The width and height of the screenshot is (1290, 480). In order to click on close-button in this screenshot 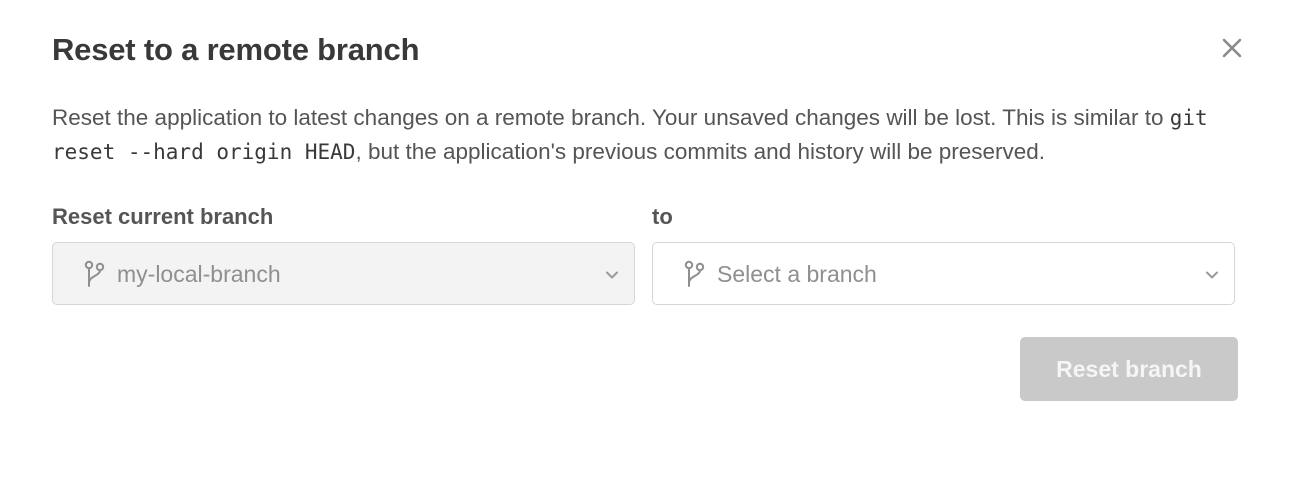, I will do `click(1232, 48)`.